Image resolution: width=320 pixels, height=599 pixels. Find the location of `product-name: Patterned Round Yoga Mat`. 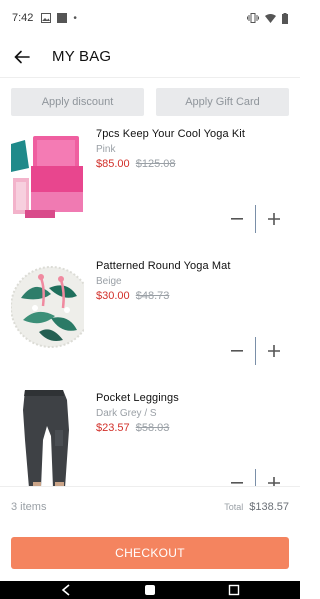

product-name: Patterned Round Yoga Mat is located at coordinates (194, 266).